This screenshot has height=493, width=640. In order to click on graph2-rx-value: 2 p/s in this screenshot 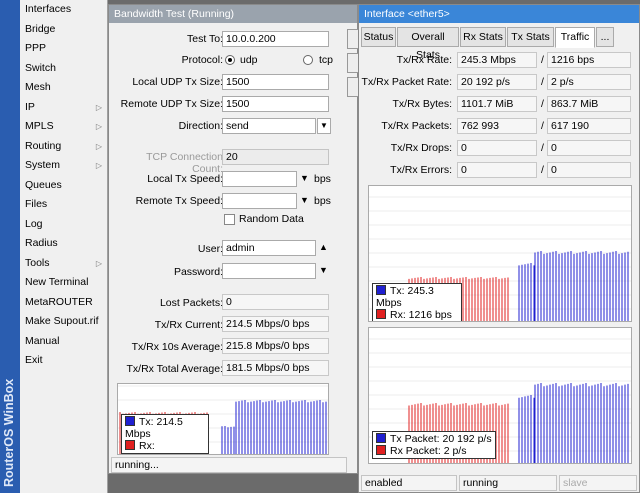, I will do `click(455, 451)`.